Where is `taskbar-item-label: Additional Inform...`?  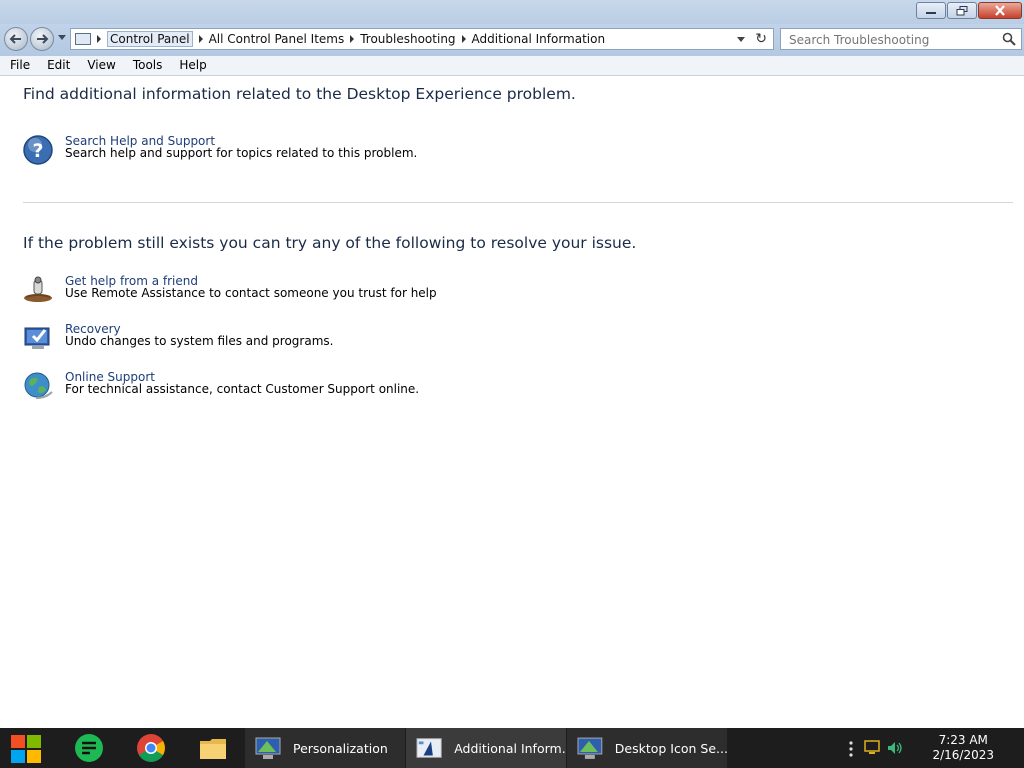
taskbar-item-label: Additional Inform... is located at coordinates (510, 748).